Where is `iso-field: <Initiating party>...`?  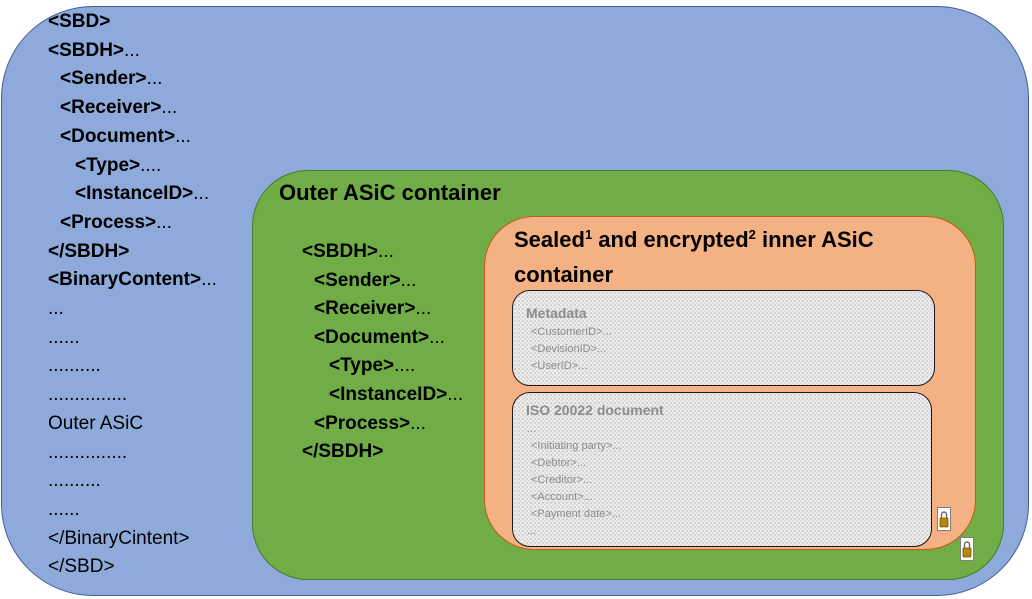
iso-field: <Initiating party>... is located at coordinates (576, 446).